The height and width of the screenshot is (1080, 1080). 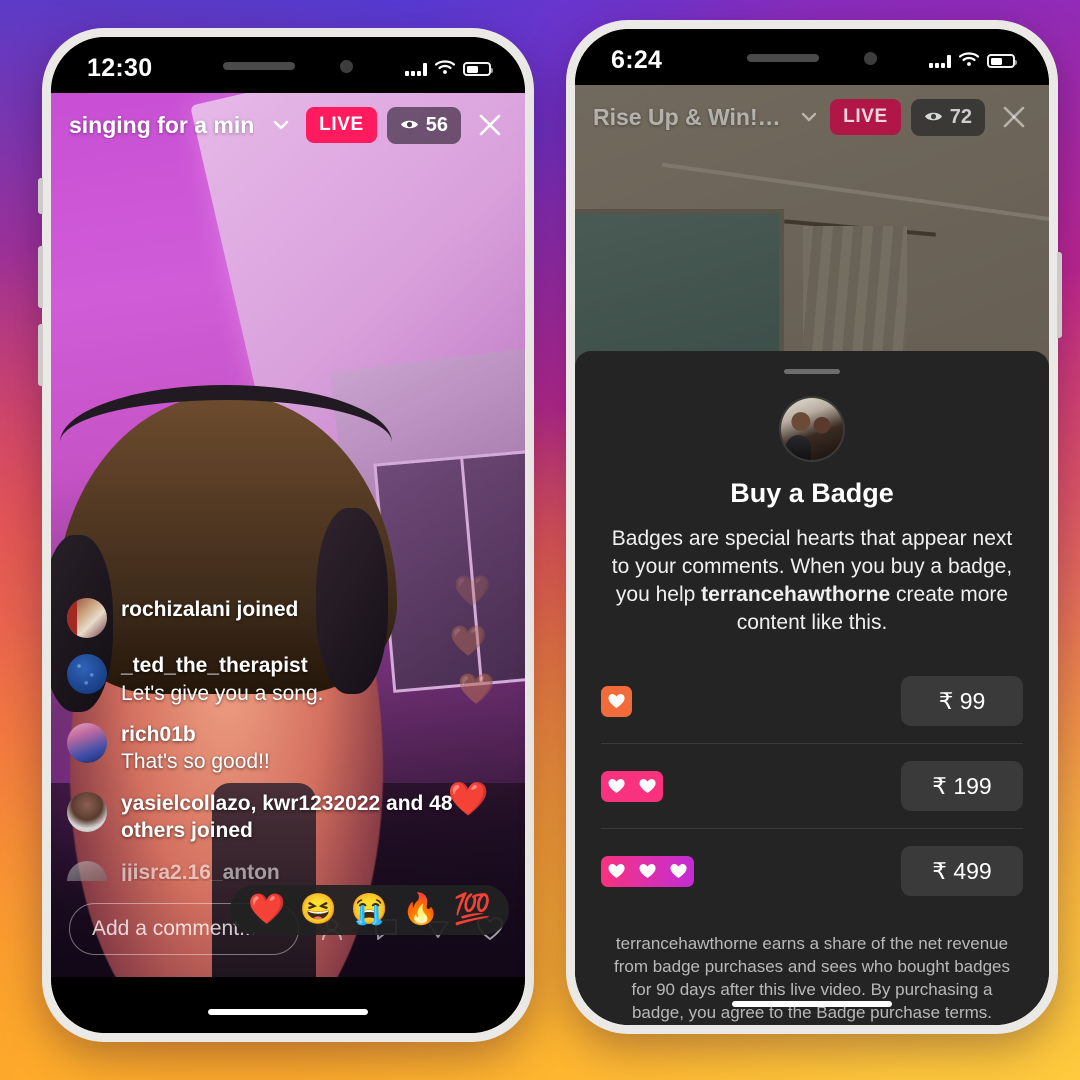 I want to click on badge-tier-2-hearts, so click(x=632, y=786).